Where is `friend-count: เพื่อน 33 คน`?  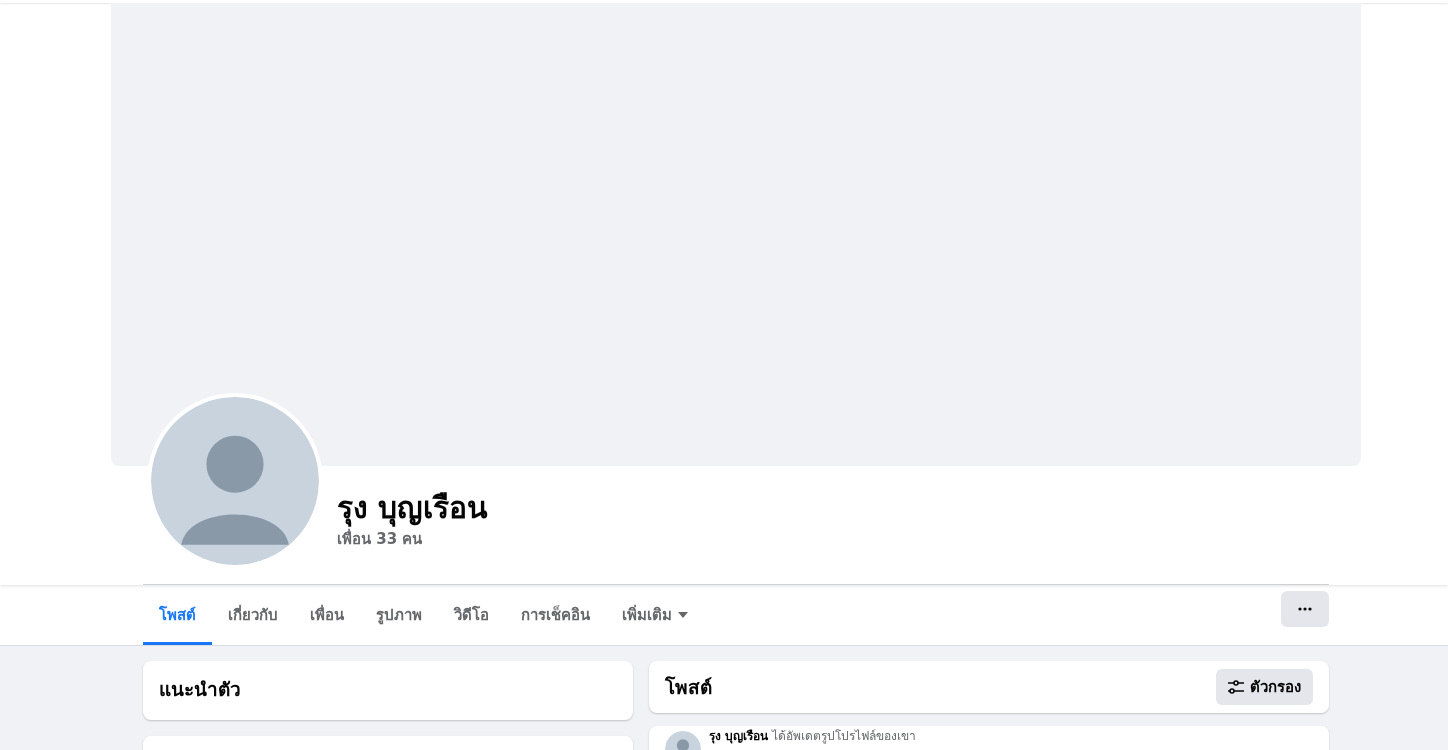 friend-count: เพื่อน 33 คน is located at coordinates (413, 539).